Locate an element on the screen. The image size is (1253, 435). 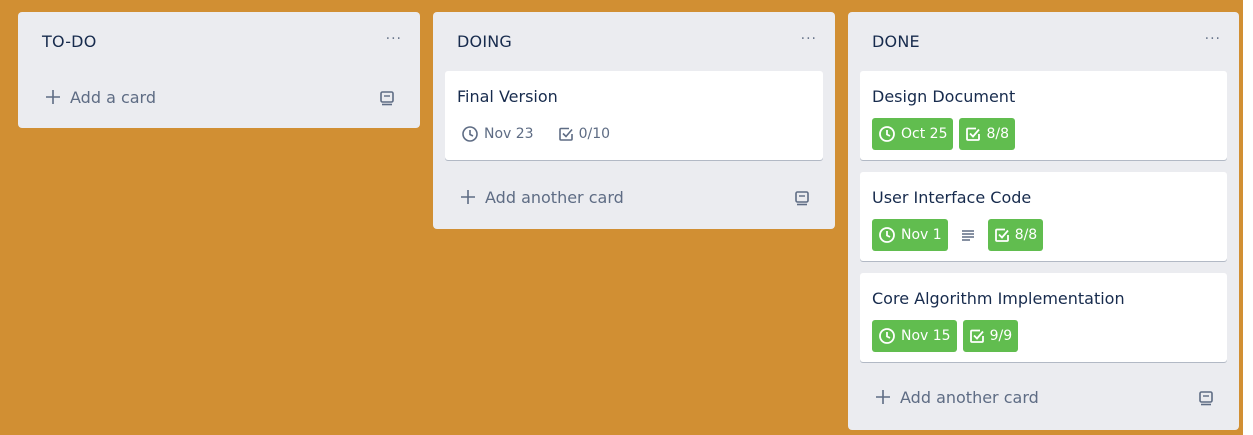
due-date-badge: Nov 15 is located at coordinates (914, 336).